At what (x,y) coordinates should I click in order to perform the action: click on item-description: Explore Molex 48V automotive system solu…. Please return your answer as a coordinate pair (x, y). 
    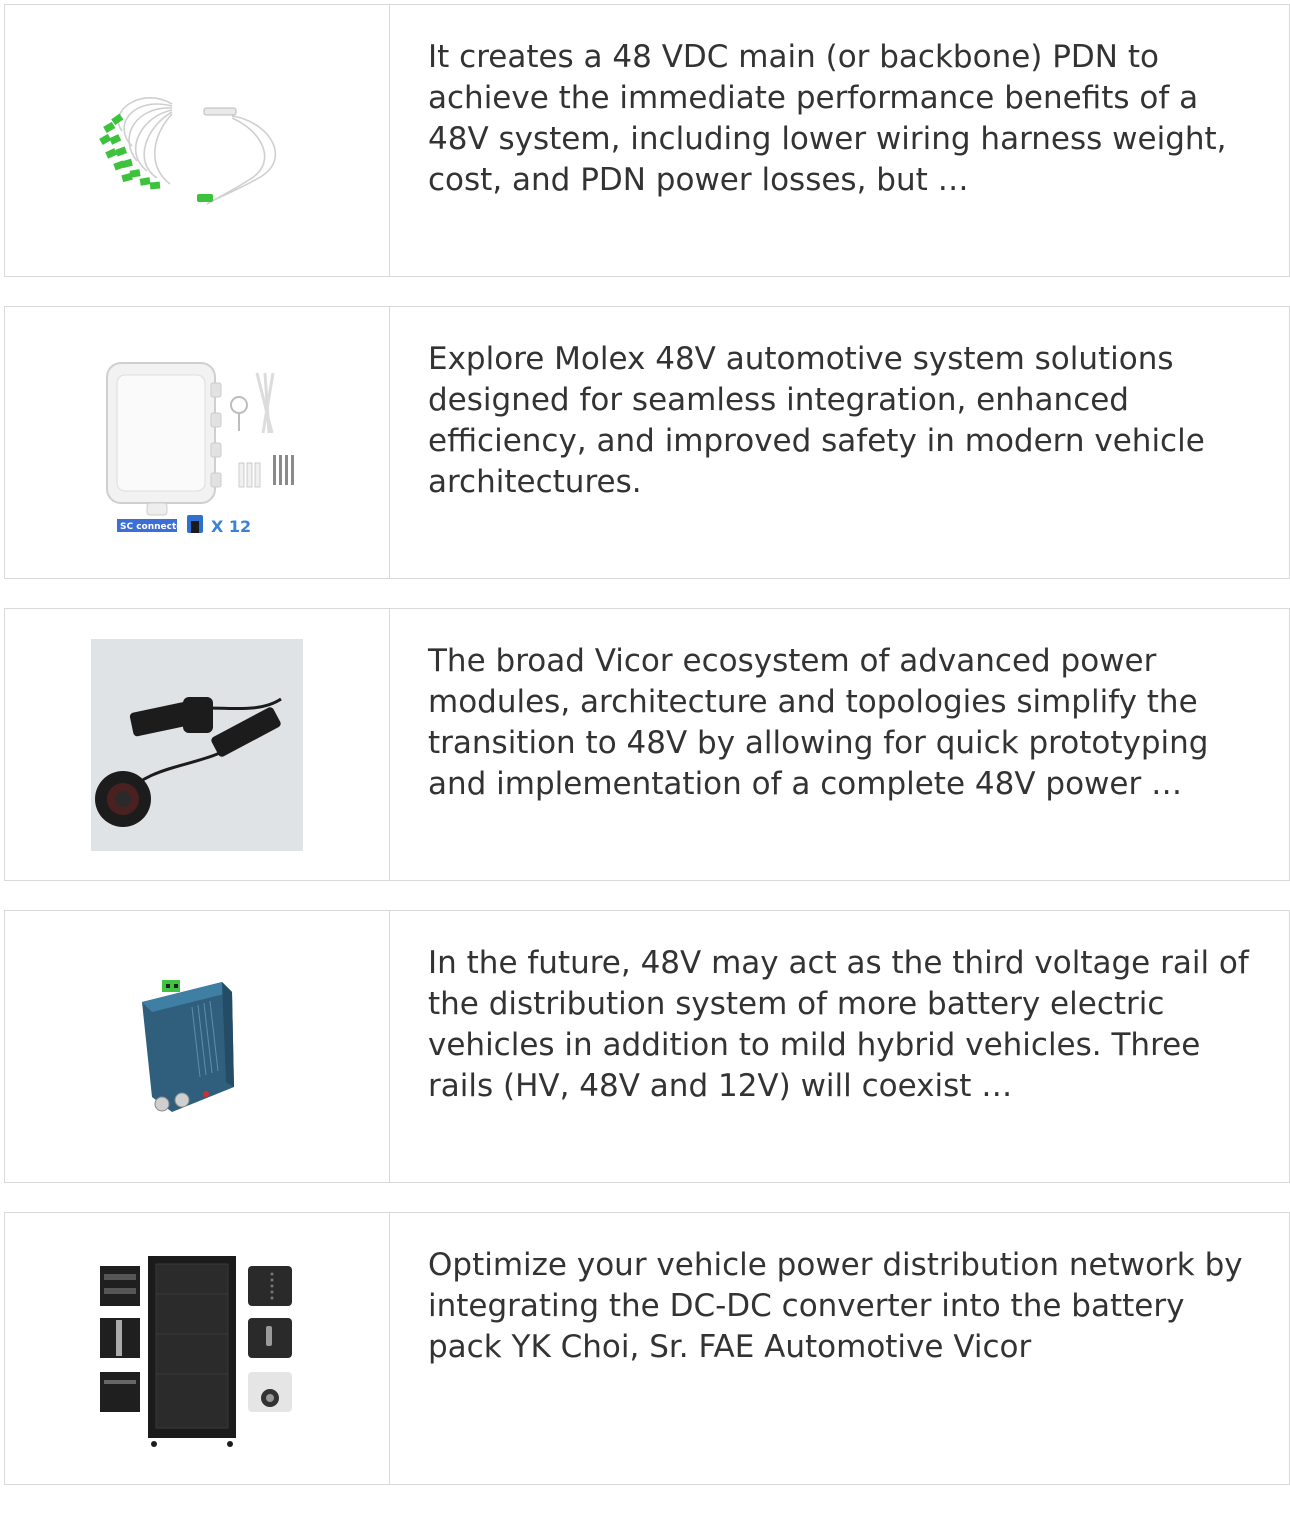
    Looking at the image, I should click on (840, 421).